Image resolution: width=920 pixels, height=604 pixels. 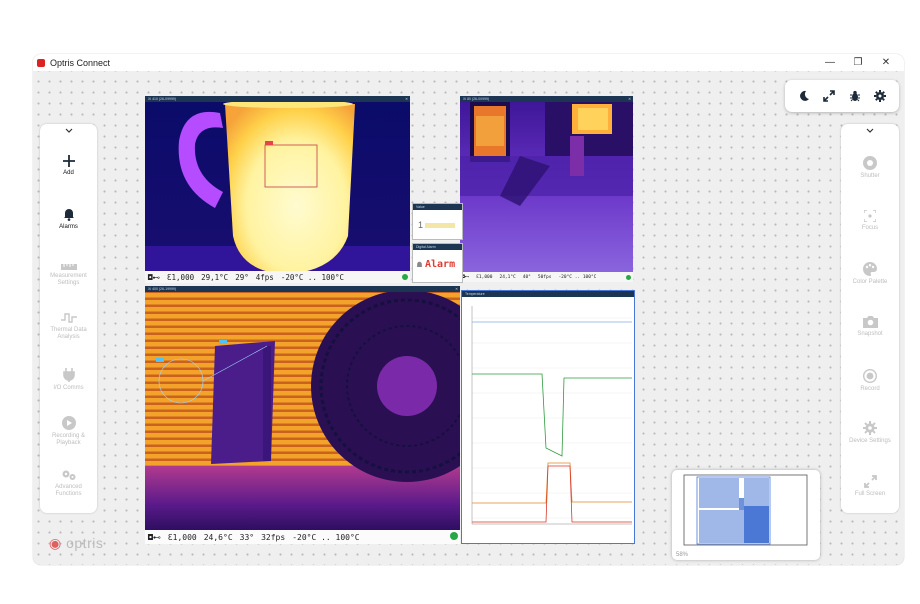 I want to click on measurement-settings-button: Measurement Settings, so click(x=68, y=274).